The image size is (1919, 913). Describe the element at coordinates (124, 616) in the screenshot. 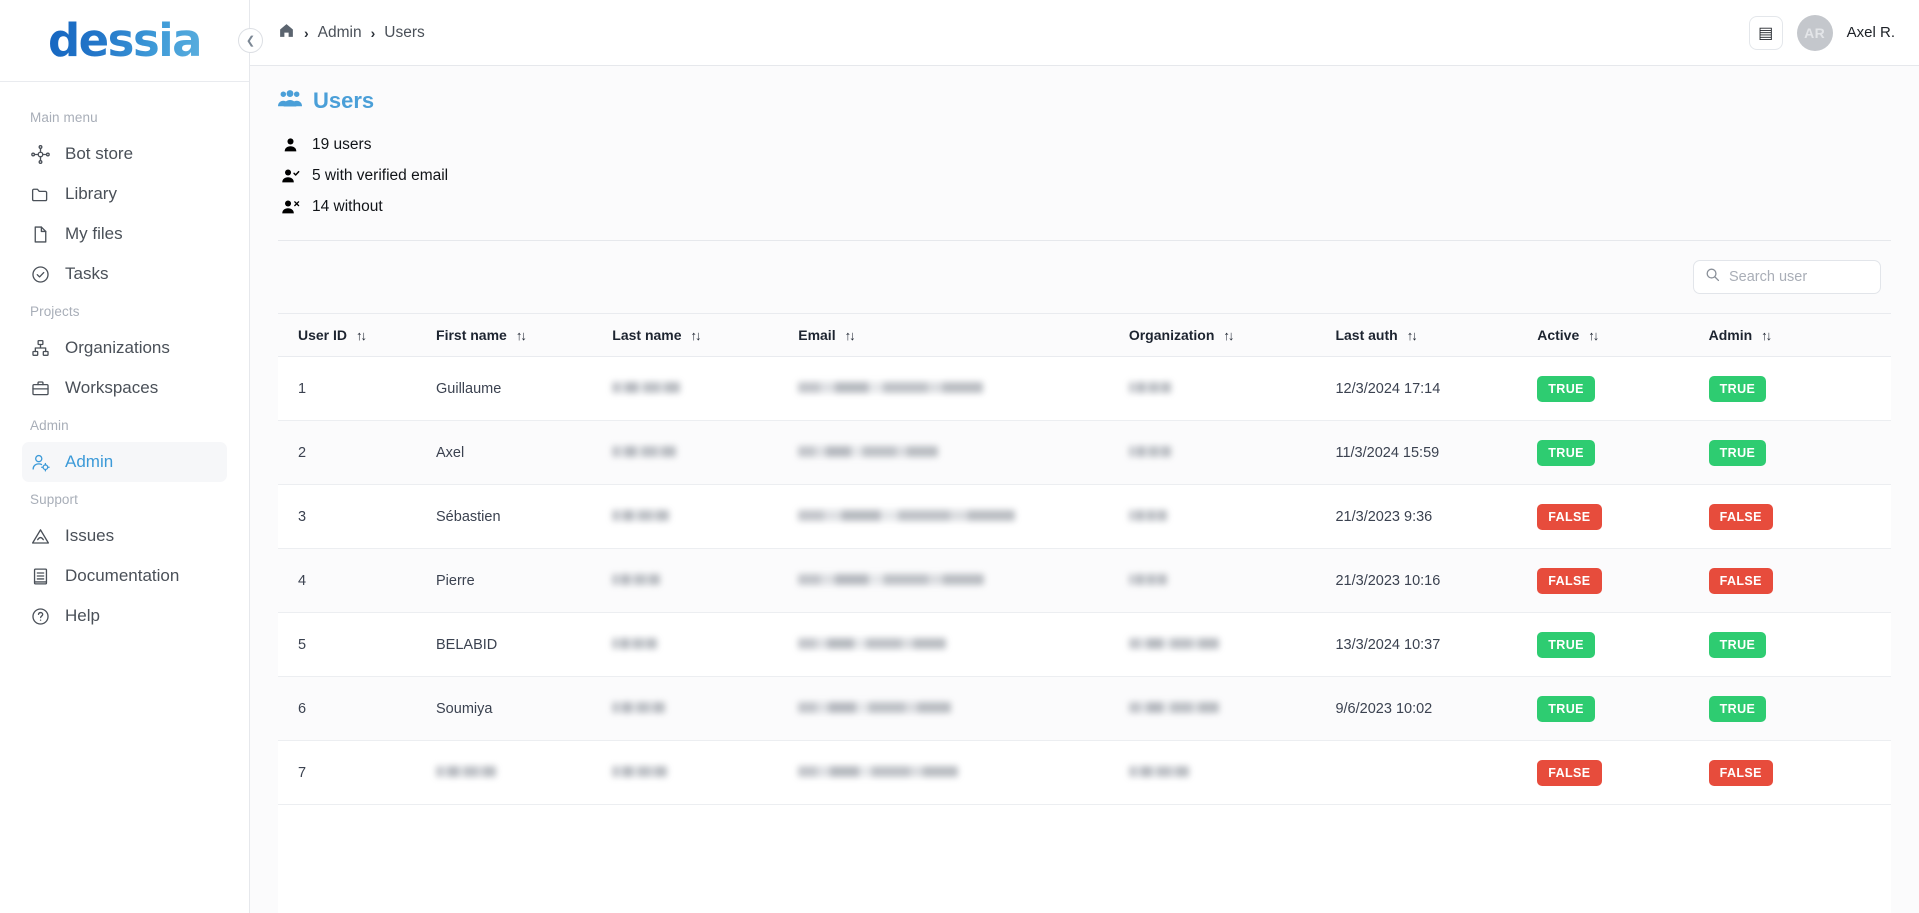

I see `sidebar-item-help: Help` at that location.